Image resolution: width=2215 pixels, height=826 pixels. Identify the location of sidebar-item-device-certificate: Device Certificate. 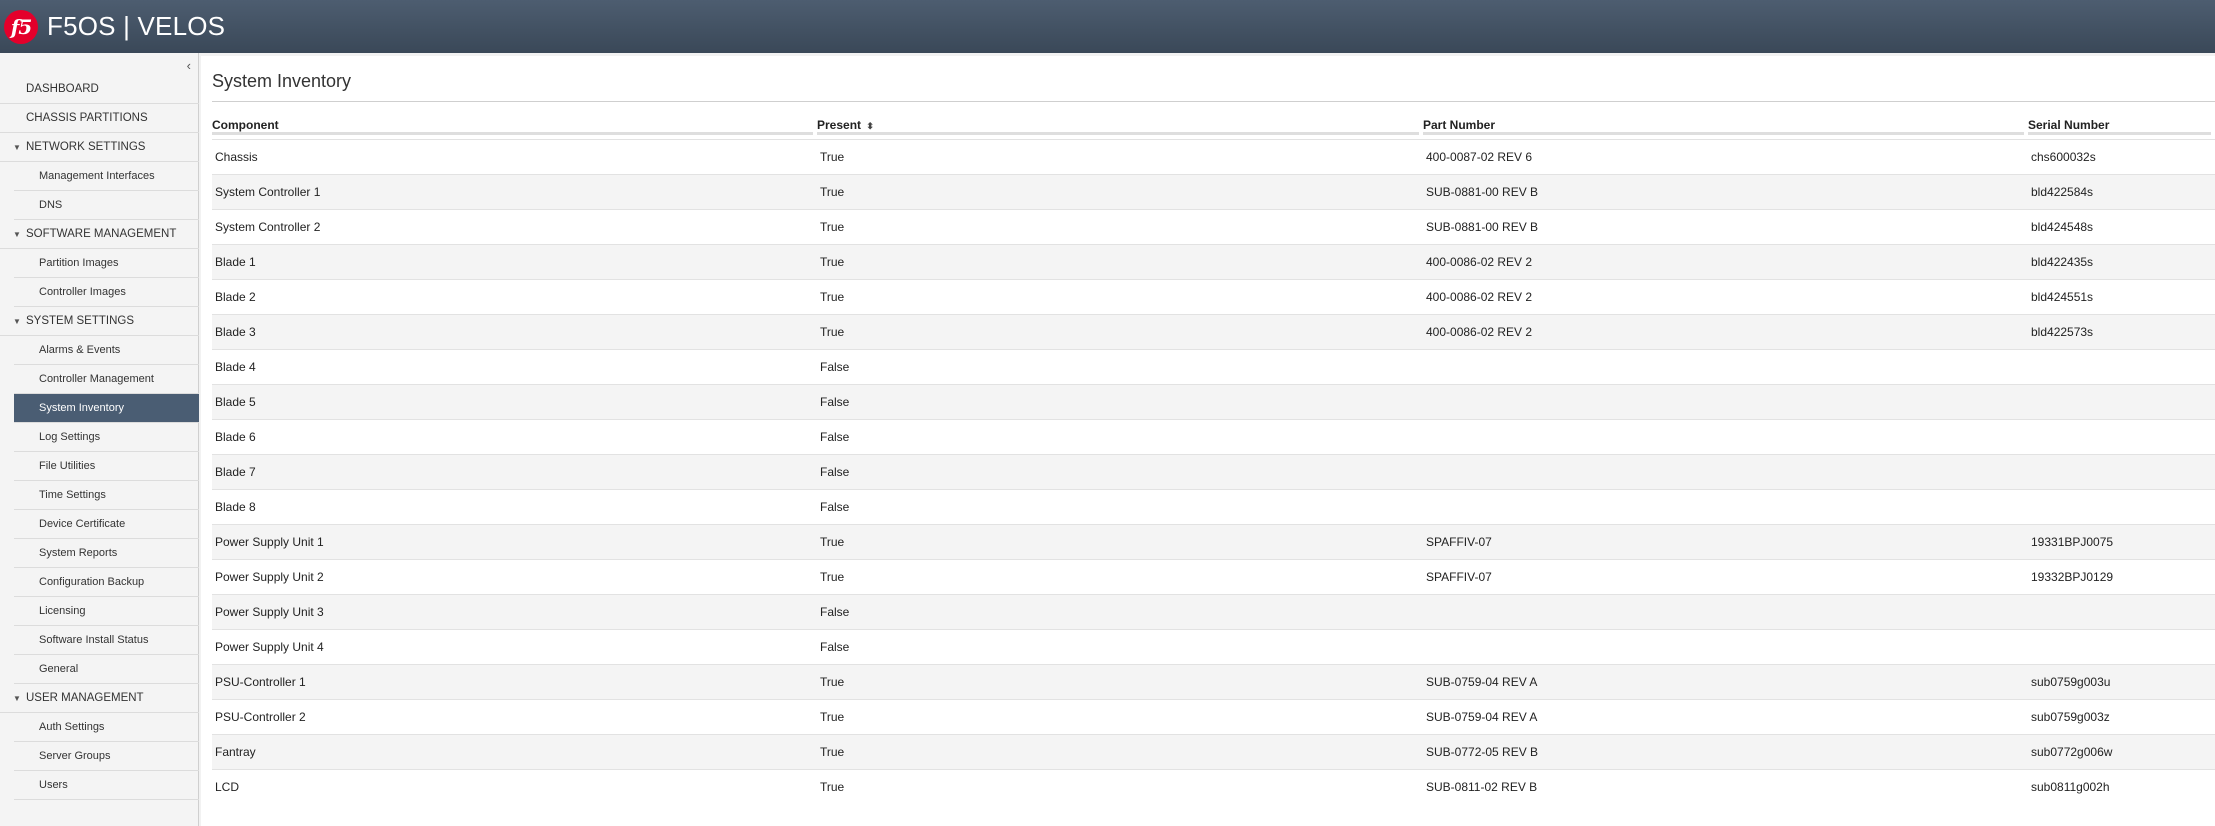
(106, 524).